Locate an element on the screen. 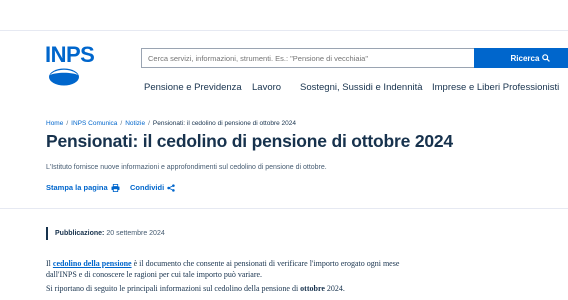  nav-item-lavoro: Lavoro is located at coordinates (266, 87).